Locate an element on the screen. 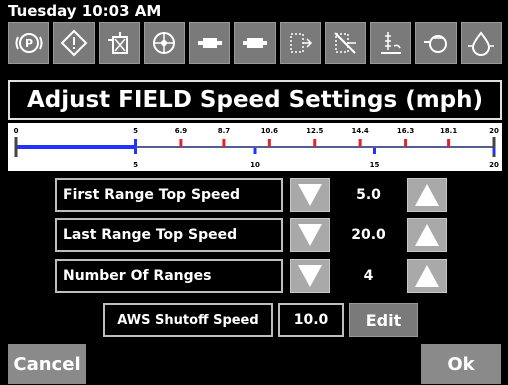 The width and height of the screenshot is (508, 385). last-range-decrease-button is located at coordinates (310, 235).